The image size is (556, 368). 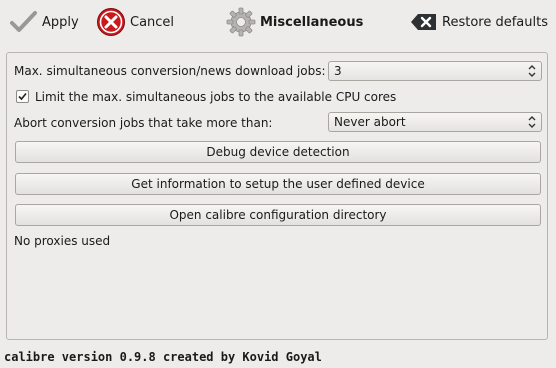 I want to click on check-mark-icon, so click(x=22, y=96).